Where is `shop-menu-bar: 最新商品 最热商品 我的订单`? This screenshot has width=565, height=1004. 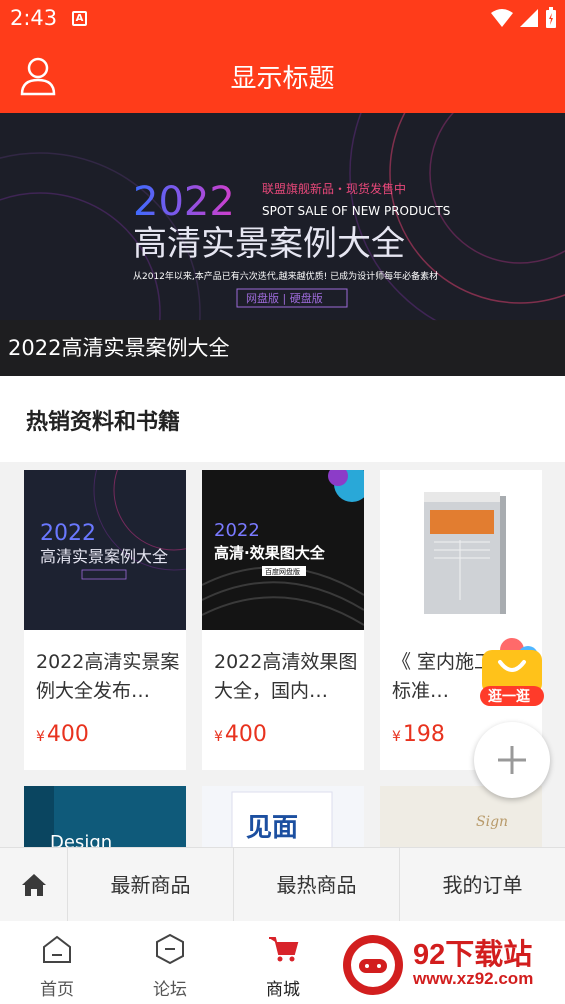 shop-menu-bar: 最新商品 最热商品 我的订单 is located at coordinates (282, 884).